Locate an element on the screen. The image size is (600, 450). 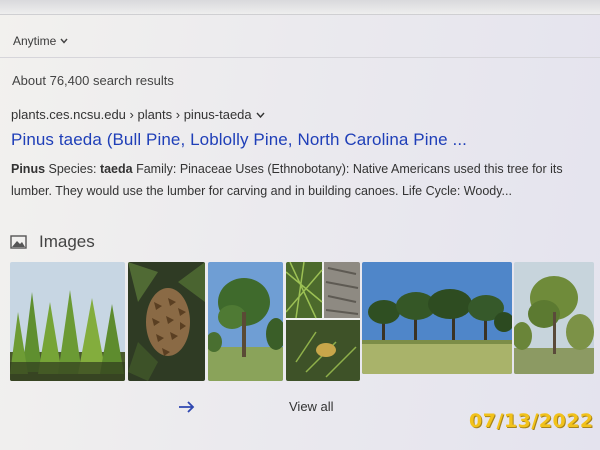
images-section-header: Images is located at coordinates (52, 242).